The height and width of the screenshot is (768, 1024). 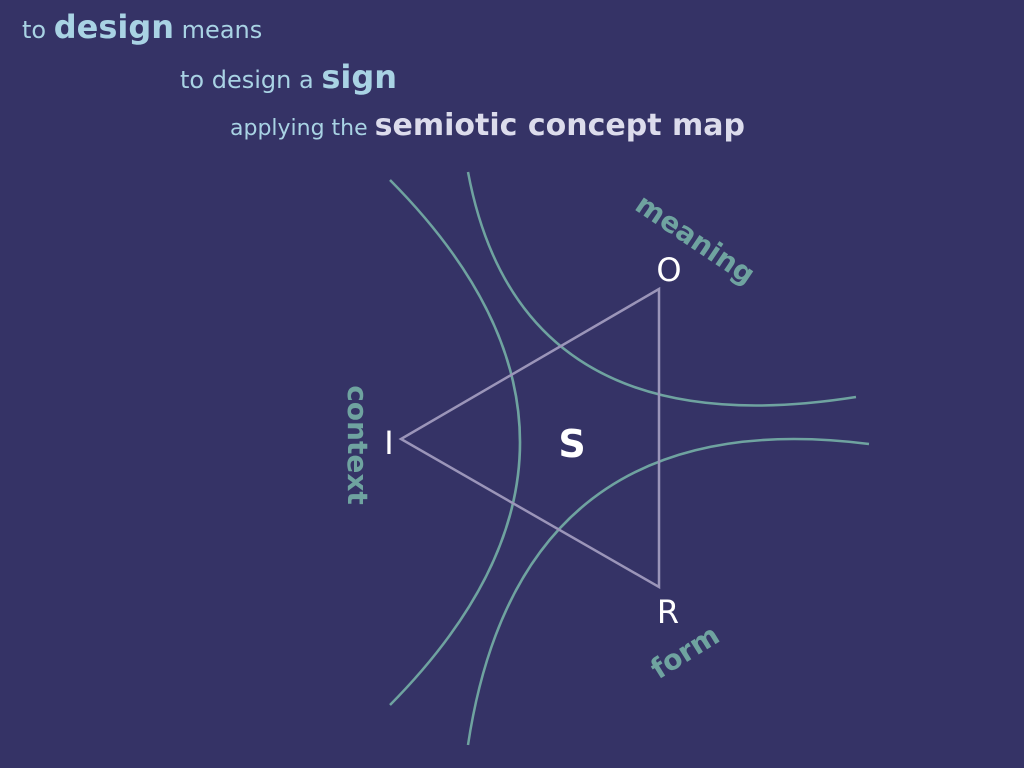 What do you see at coordinates (388, 443) in the screenshot?
I see `interpretant-vertex-label: I` at bounding box center [388, 443].